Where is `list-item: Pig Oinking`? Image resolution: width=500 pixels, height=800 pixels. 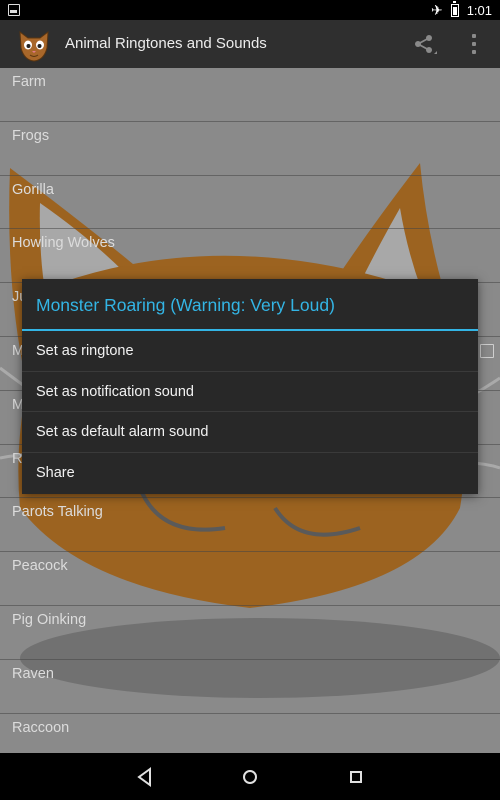
list-item: Pig Oinking is located at coordinates (250, 633).